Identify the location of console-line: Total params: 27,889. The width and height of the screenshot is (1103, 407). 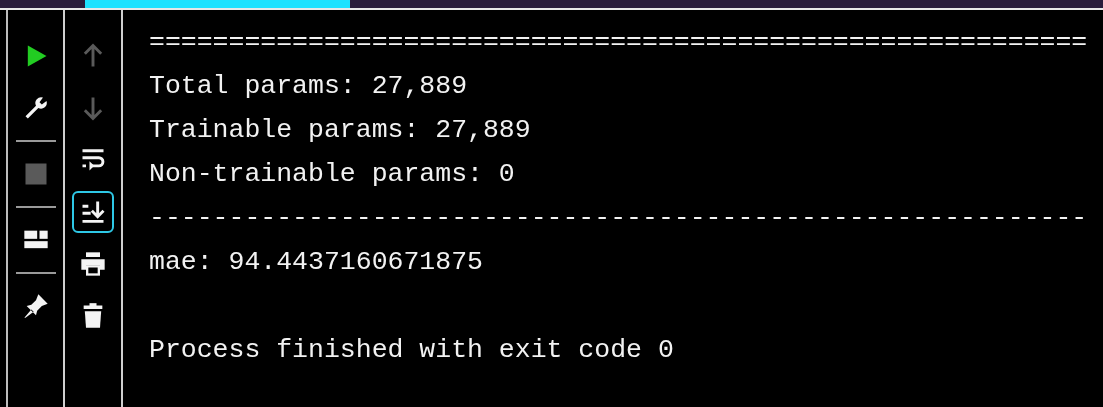
(309, 86).